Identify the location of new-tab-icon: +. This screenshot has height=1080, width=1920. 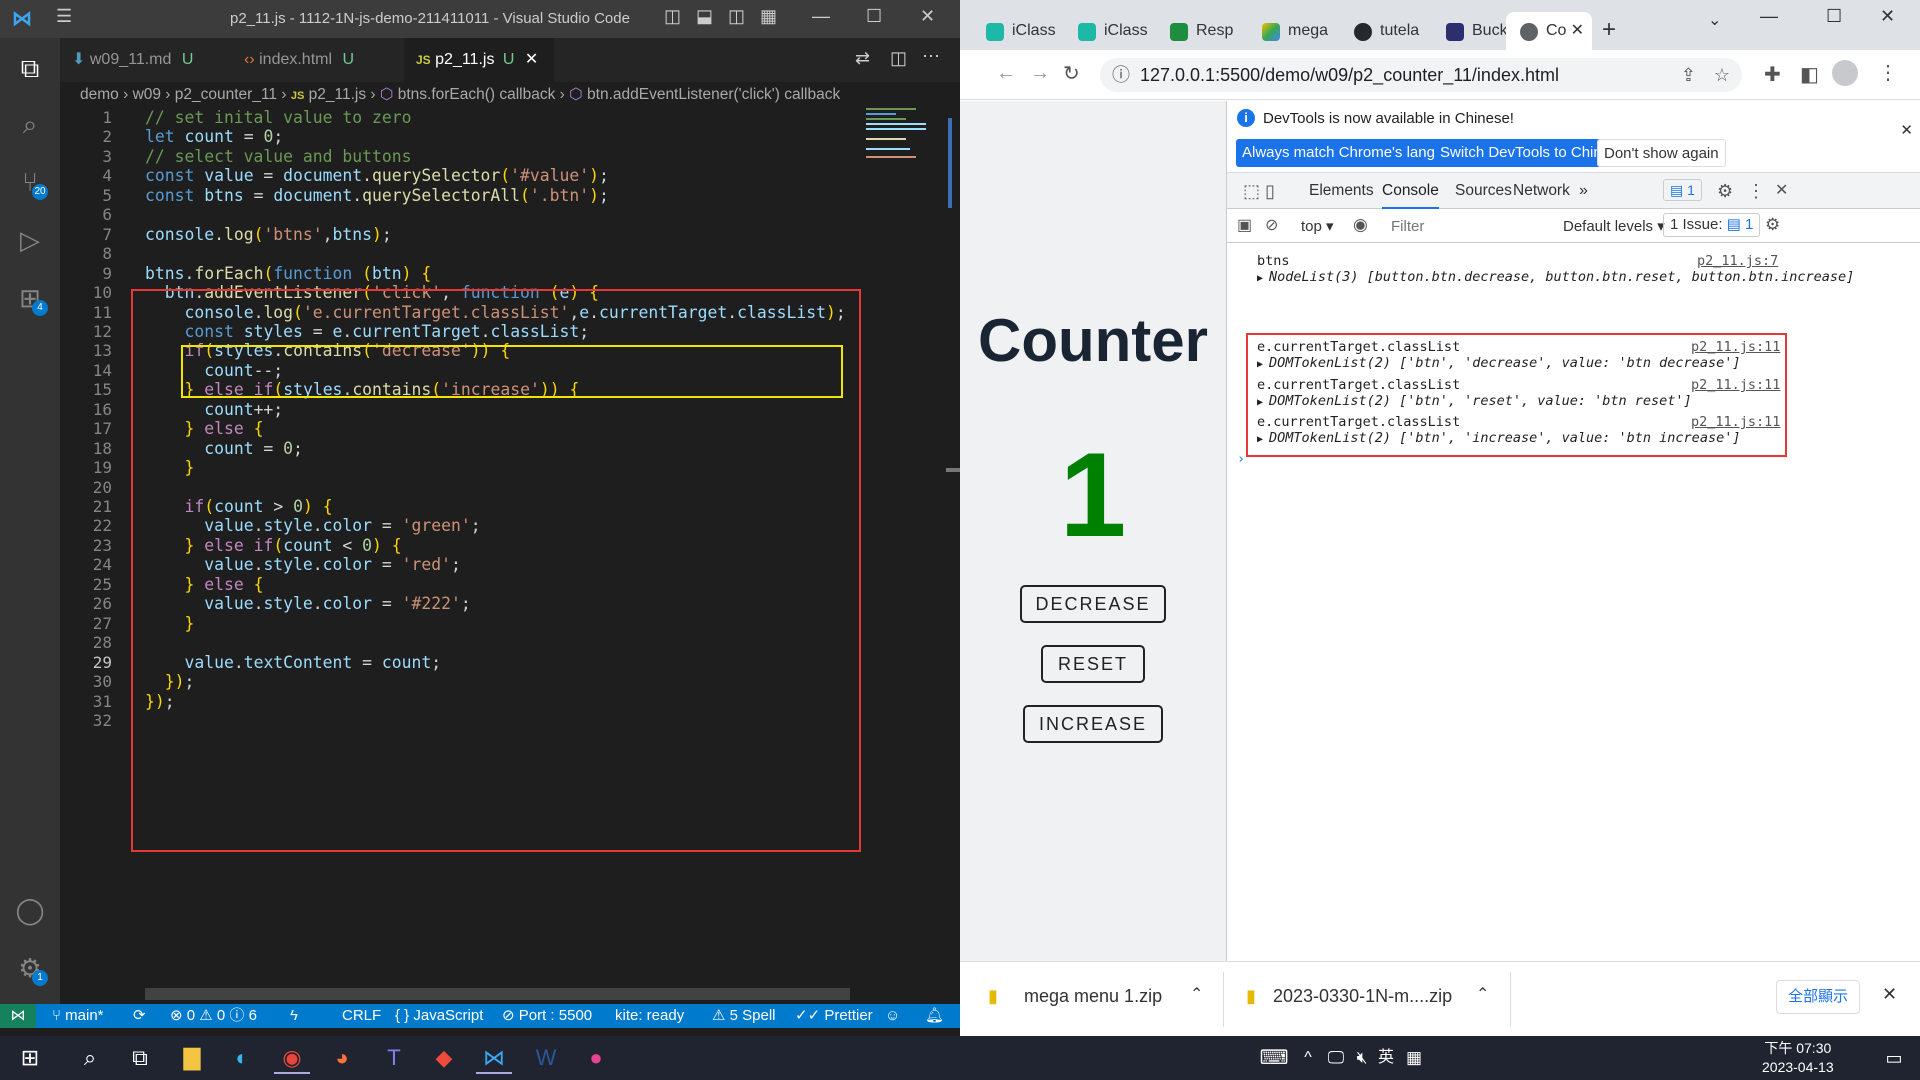
(1609, 30).